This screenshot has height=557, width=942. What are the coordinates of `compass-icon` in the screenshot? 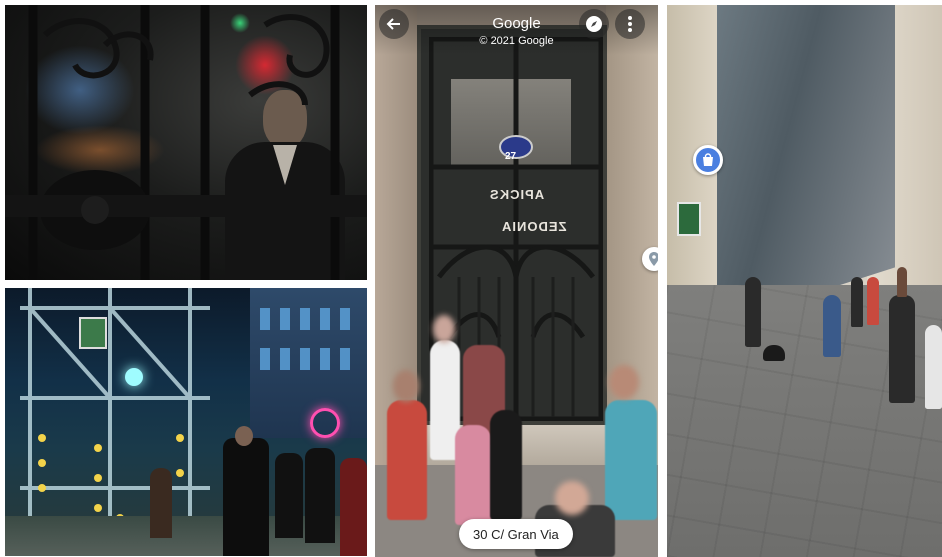 It's located at (594, 24).